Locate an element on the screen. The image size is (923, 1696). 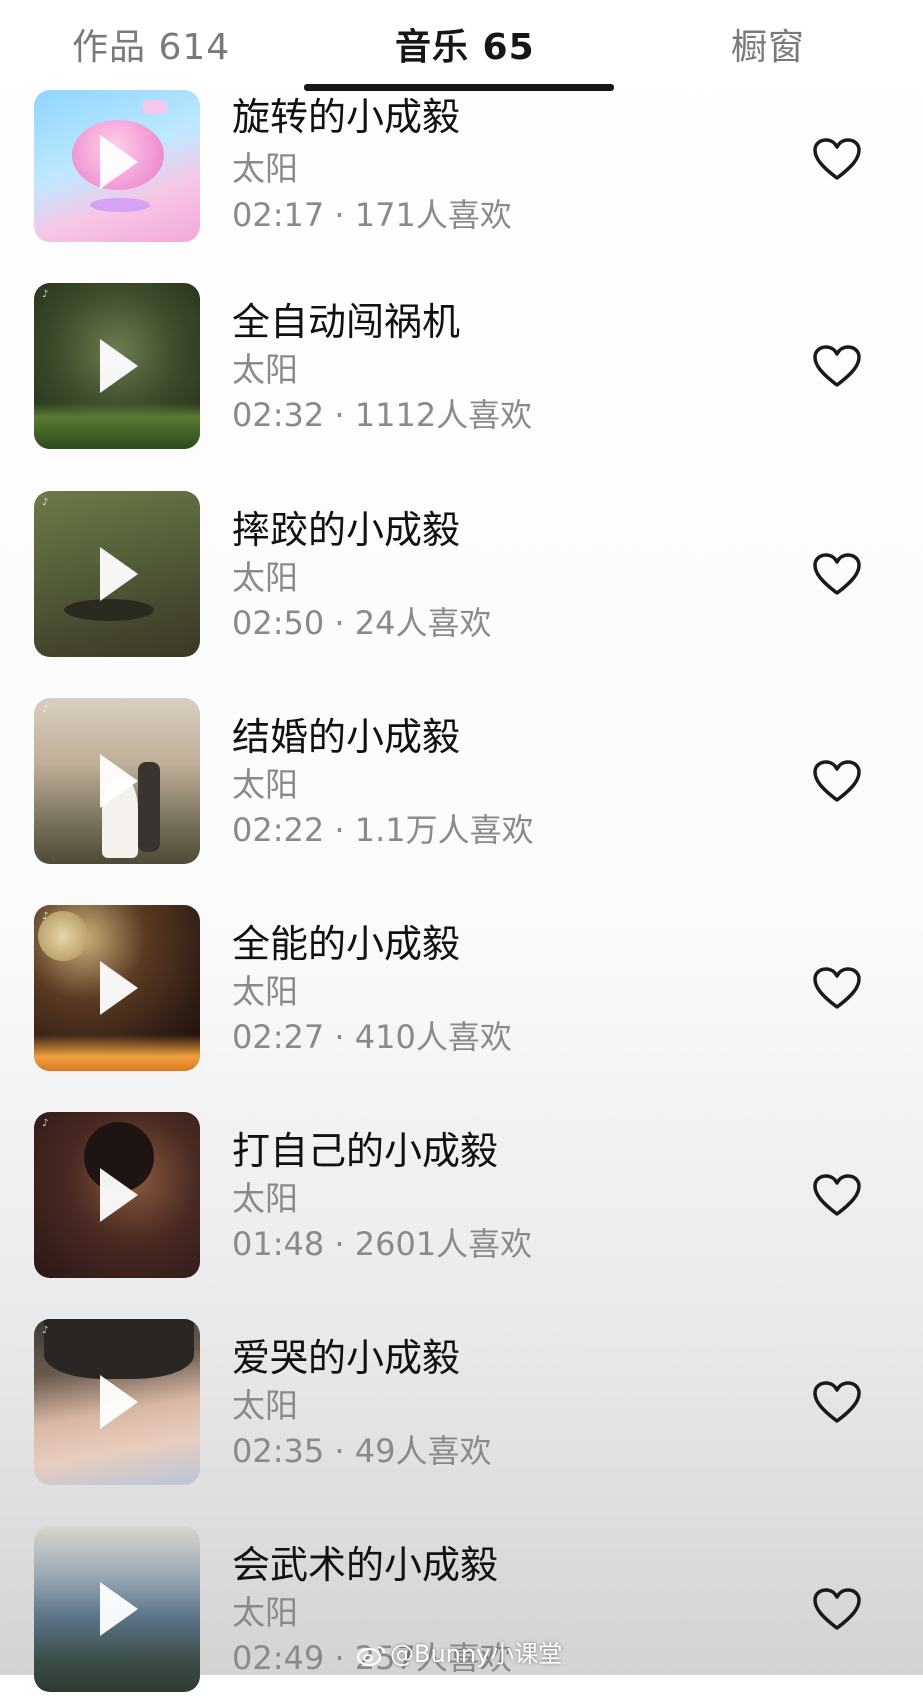
weibo-logo-icon is located at coordinates (370, 1656).